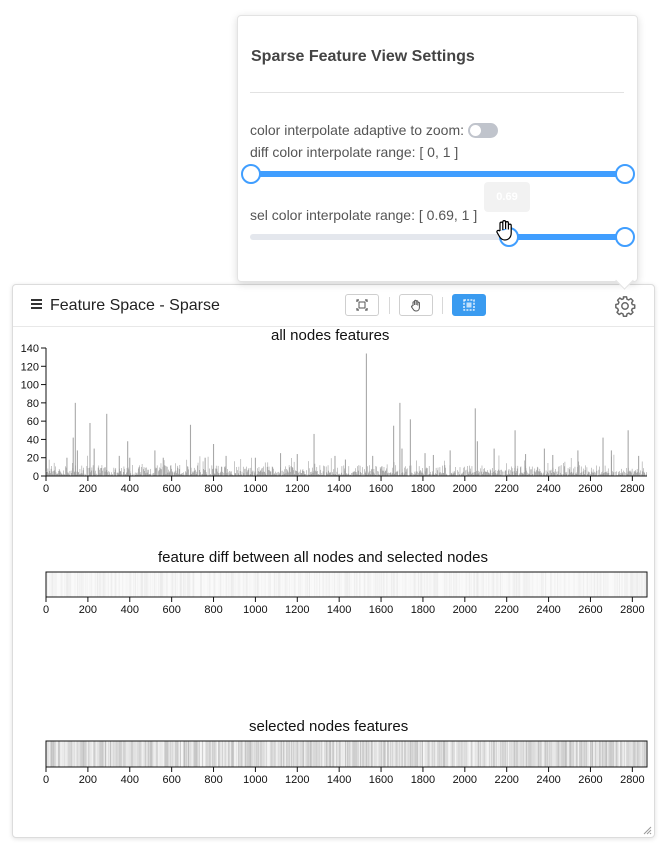 The image size is (662, 853). I want to click on hand-cursor-icon, so click(504, 230).